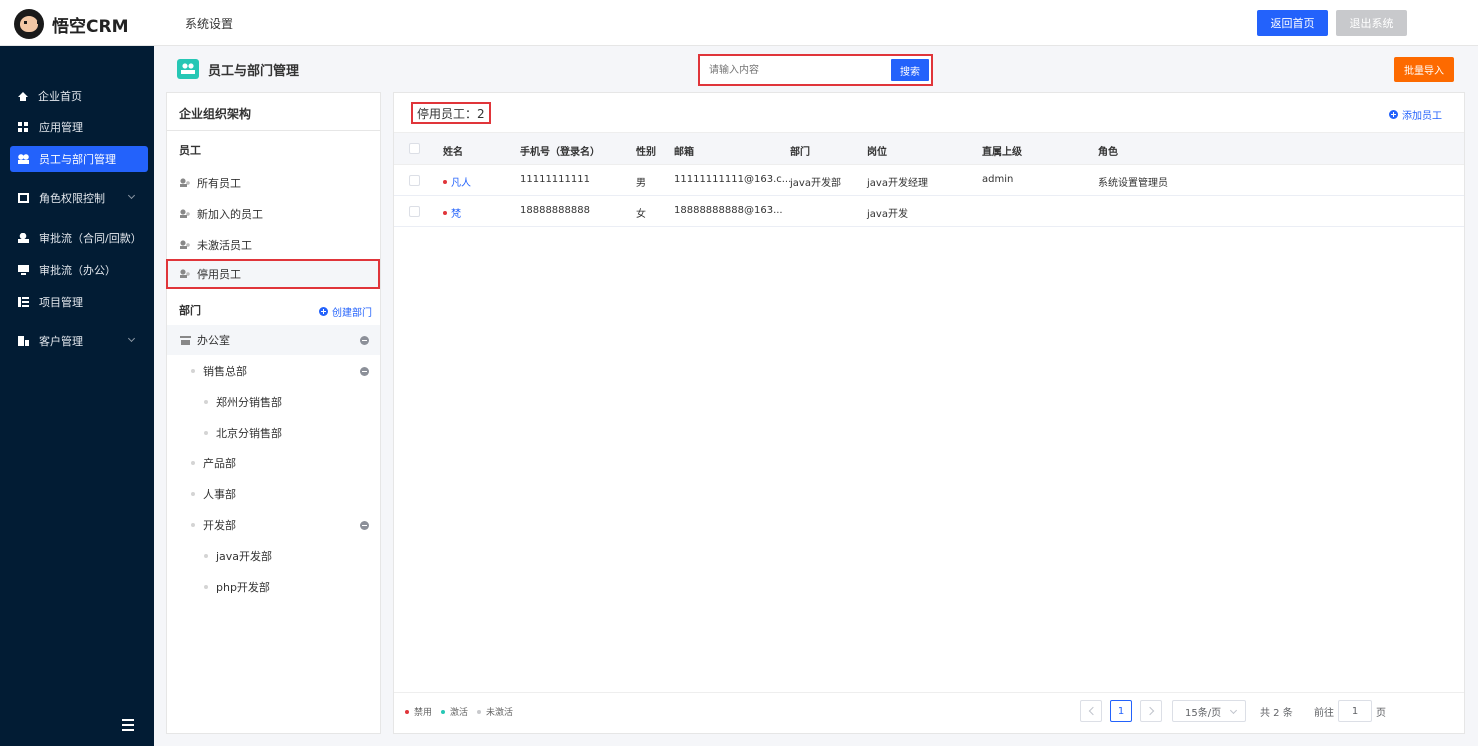  I want to click on column-header: 性别, so click(646, 150).